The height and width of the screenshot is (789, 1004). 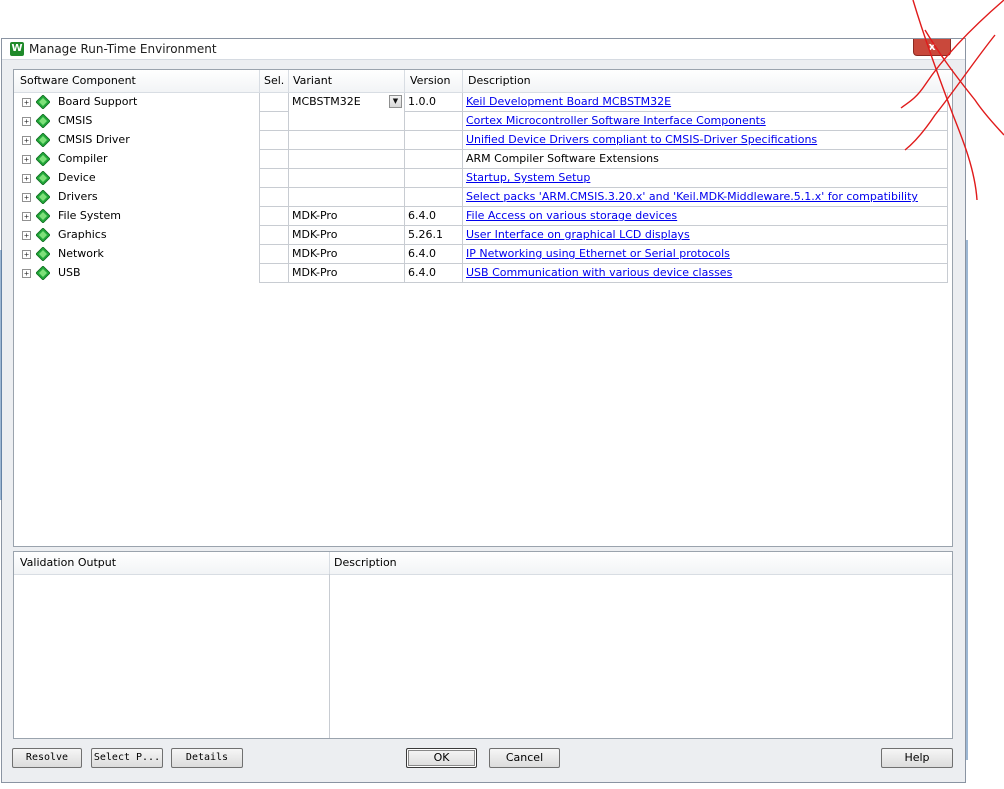 I want to click on cancel-button: Cancel, so click(x=524, y=758).